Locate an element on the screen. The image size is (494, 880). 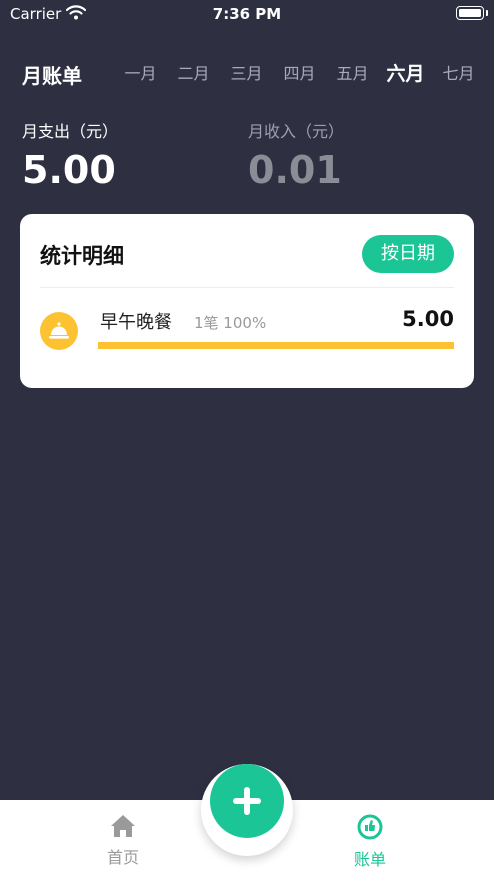
tab-bill: 账单 is located at coordinates (370, 842).